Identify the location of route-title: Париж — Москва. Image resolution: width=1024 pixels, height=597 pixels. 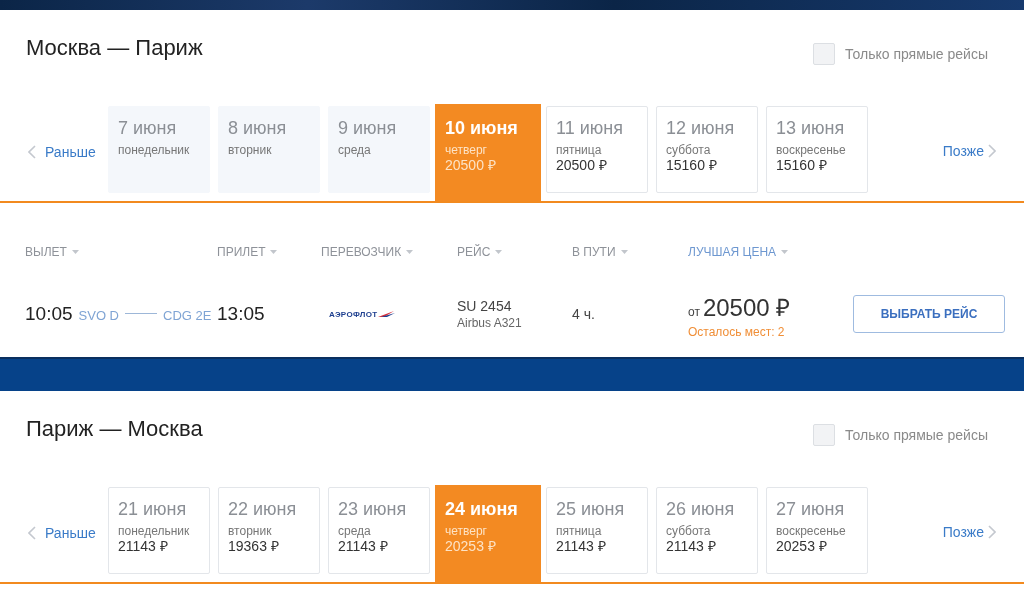
(114, 429).